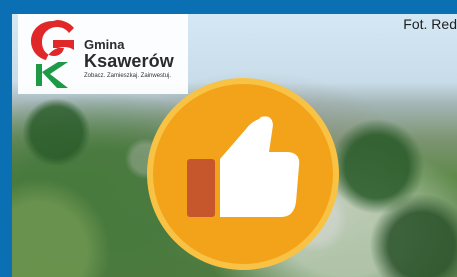 Image resolution: width=457 pixels, height=277 pixels. I want to click on brand-name-line2: Ksawerów, so click(129, 61).